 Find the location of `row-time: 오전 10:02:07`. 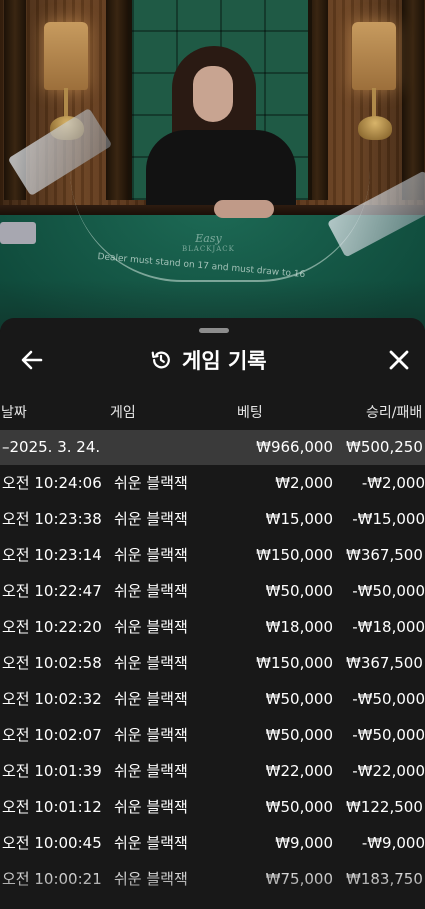

row-time: 오전 10:02:07 is located at coordinates (52, 735).